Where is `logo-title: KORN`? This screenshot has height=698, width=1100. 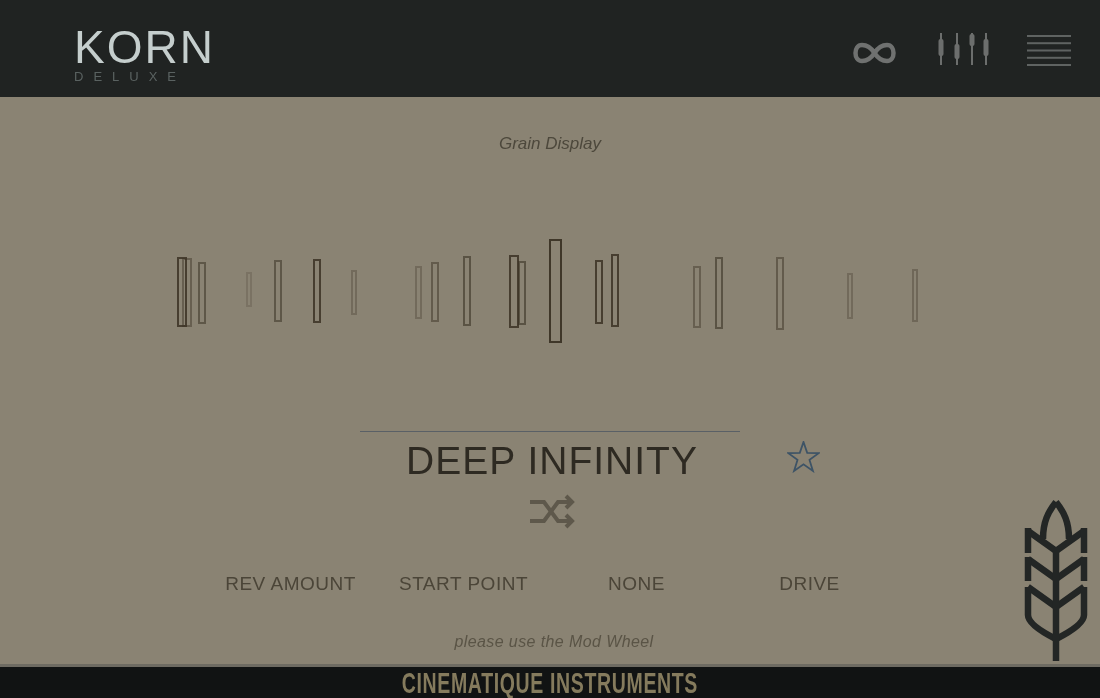
logo-title: KORN is located at coordinates (144, 47).